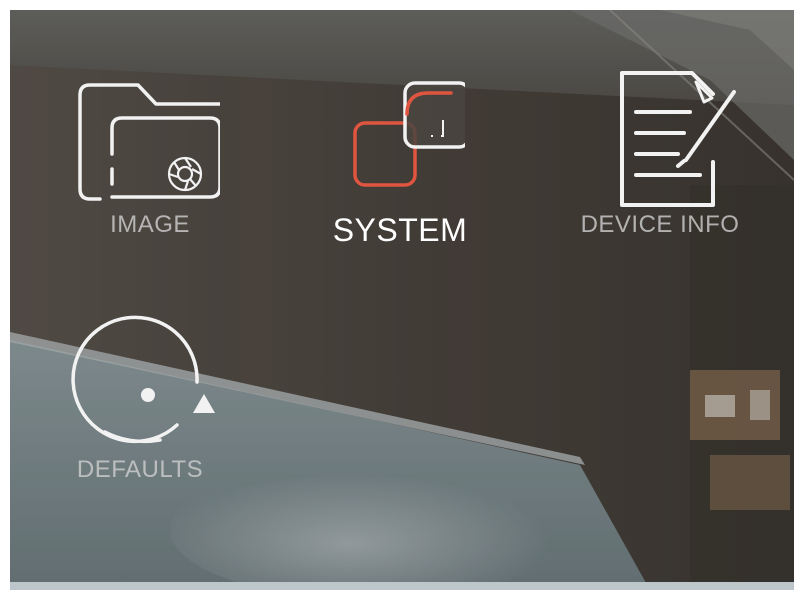  I want to click on menu-item-device-info: DEVICE INFO, so click(660, 160).